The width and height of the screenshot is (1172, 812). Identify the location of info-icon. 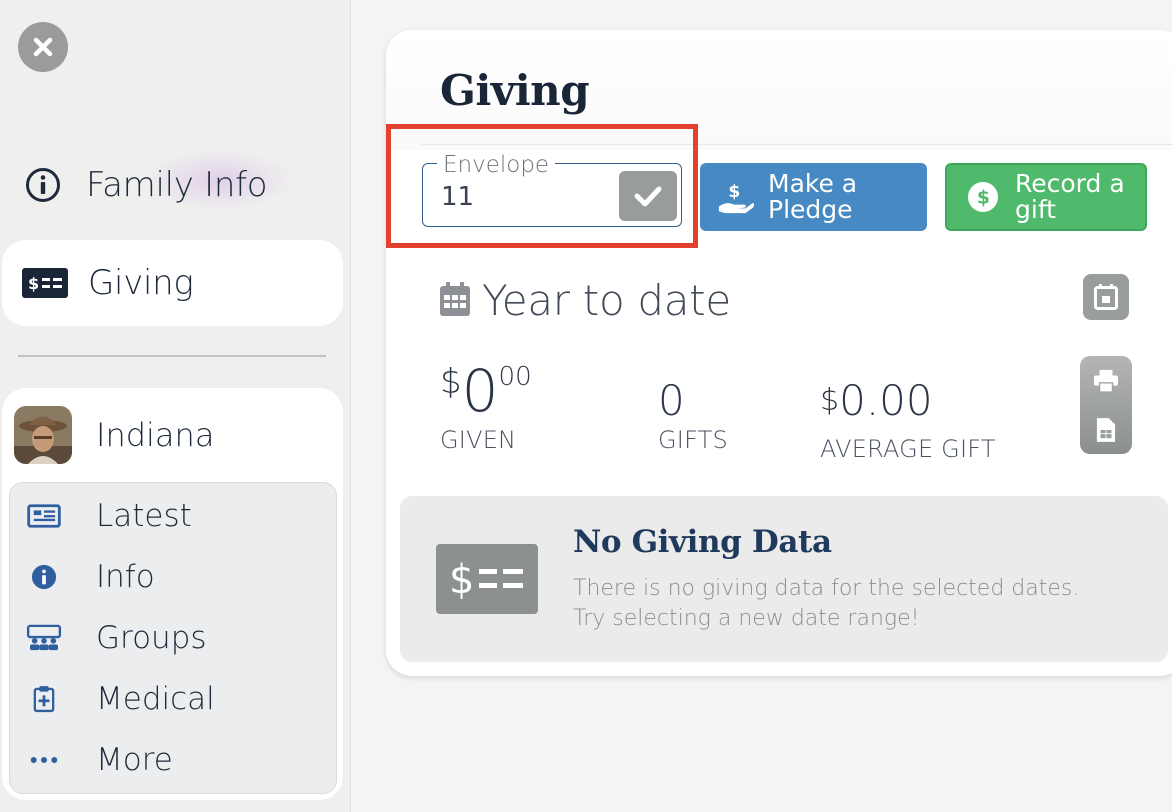
(44, 577).